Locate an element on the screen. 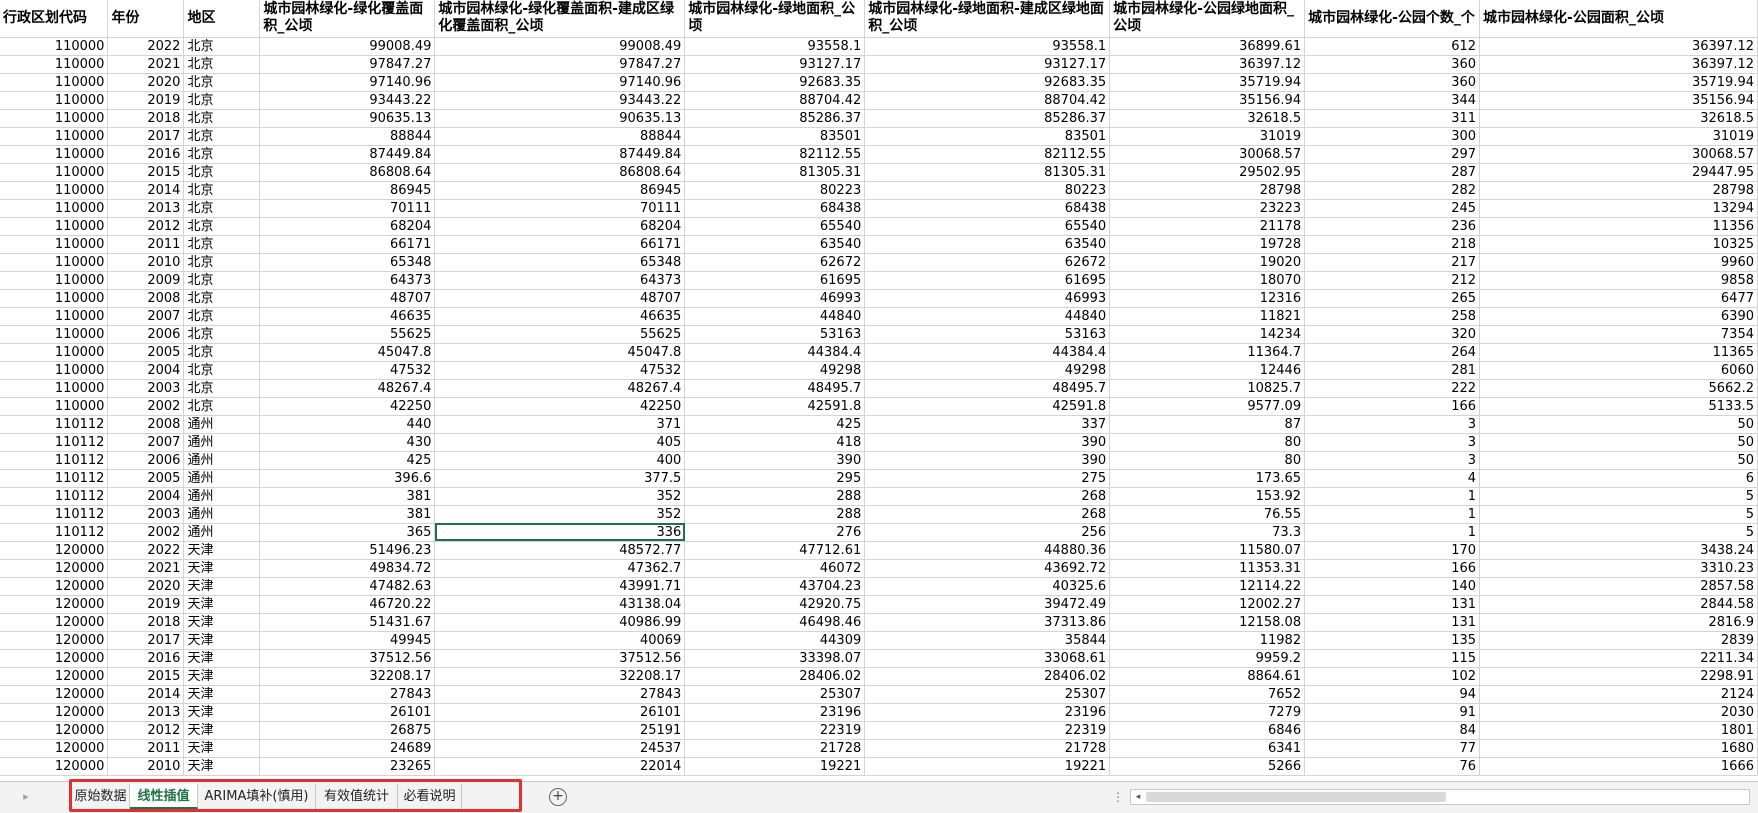 This screenshot has height=813, width=1758. table-cell: 22014 is located at coordinates (560, 766).